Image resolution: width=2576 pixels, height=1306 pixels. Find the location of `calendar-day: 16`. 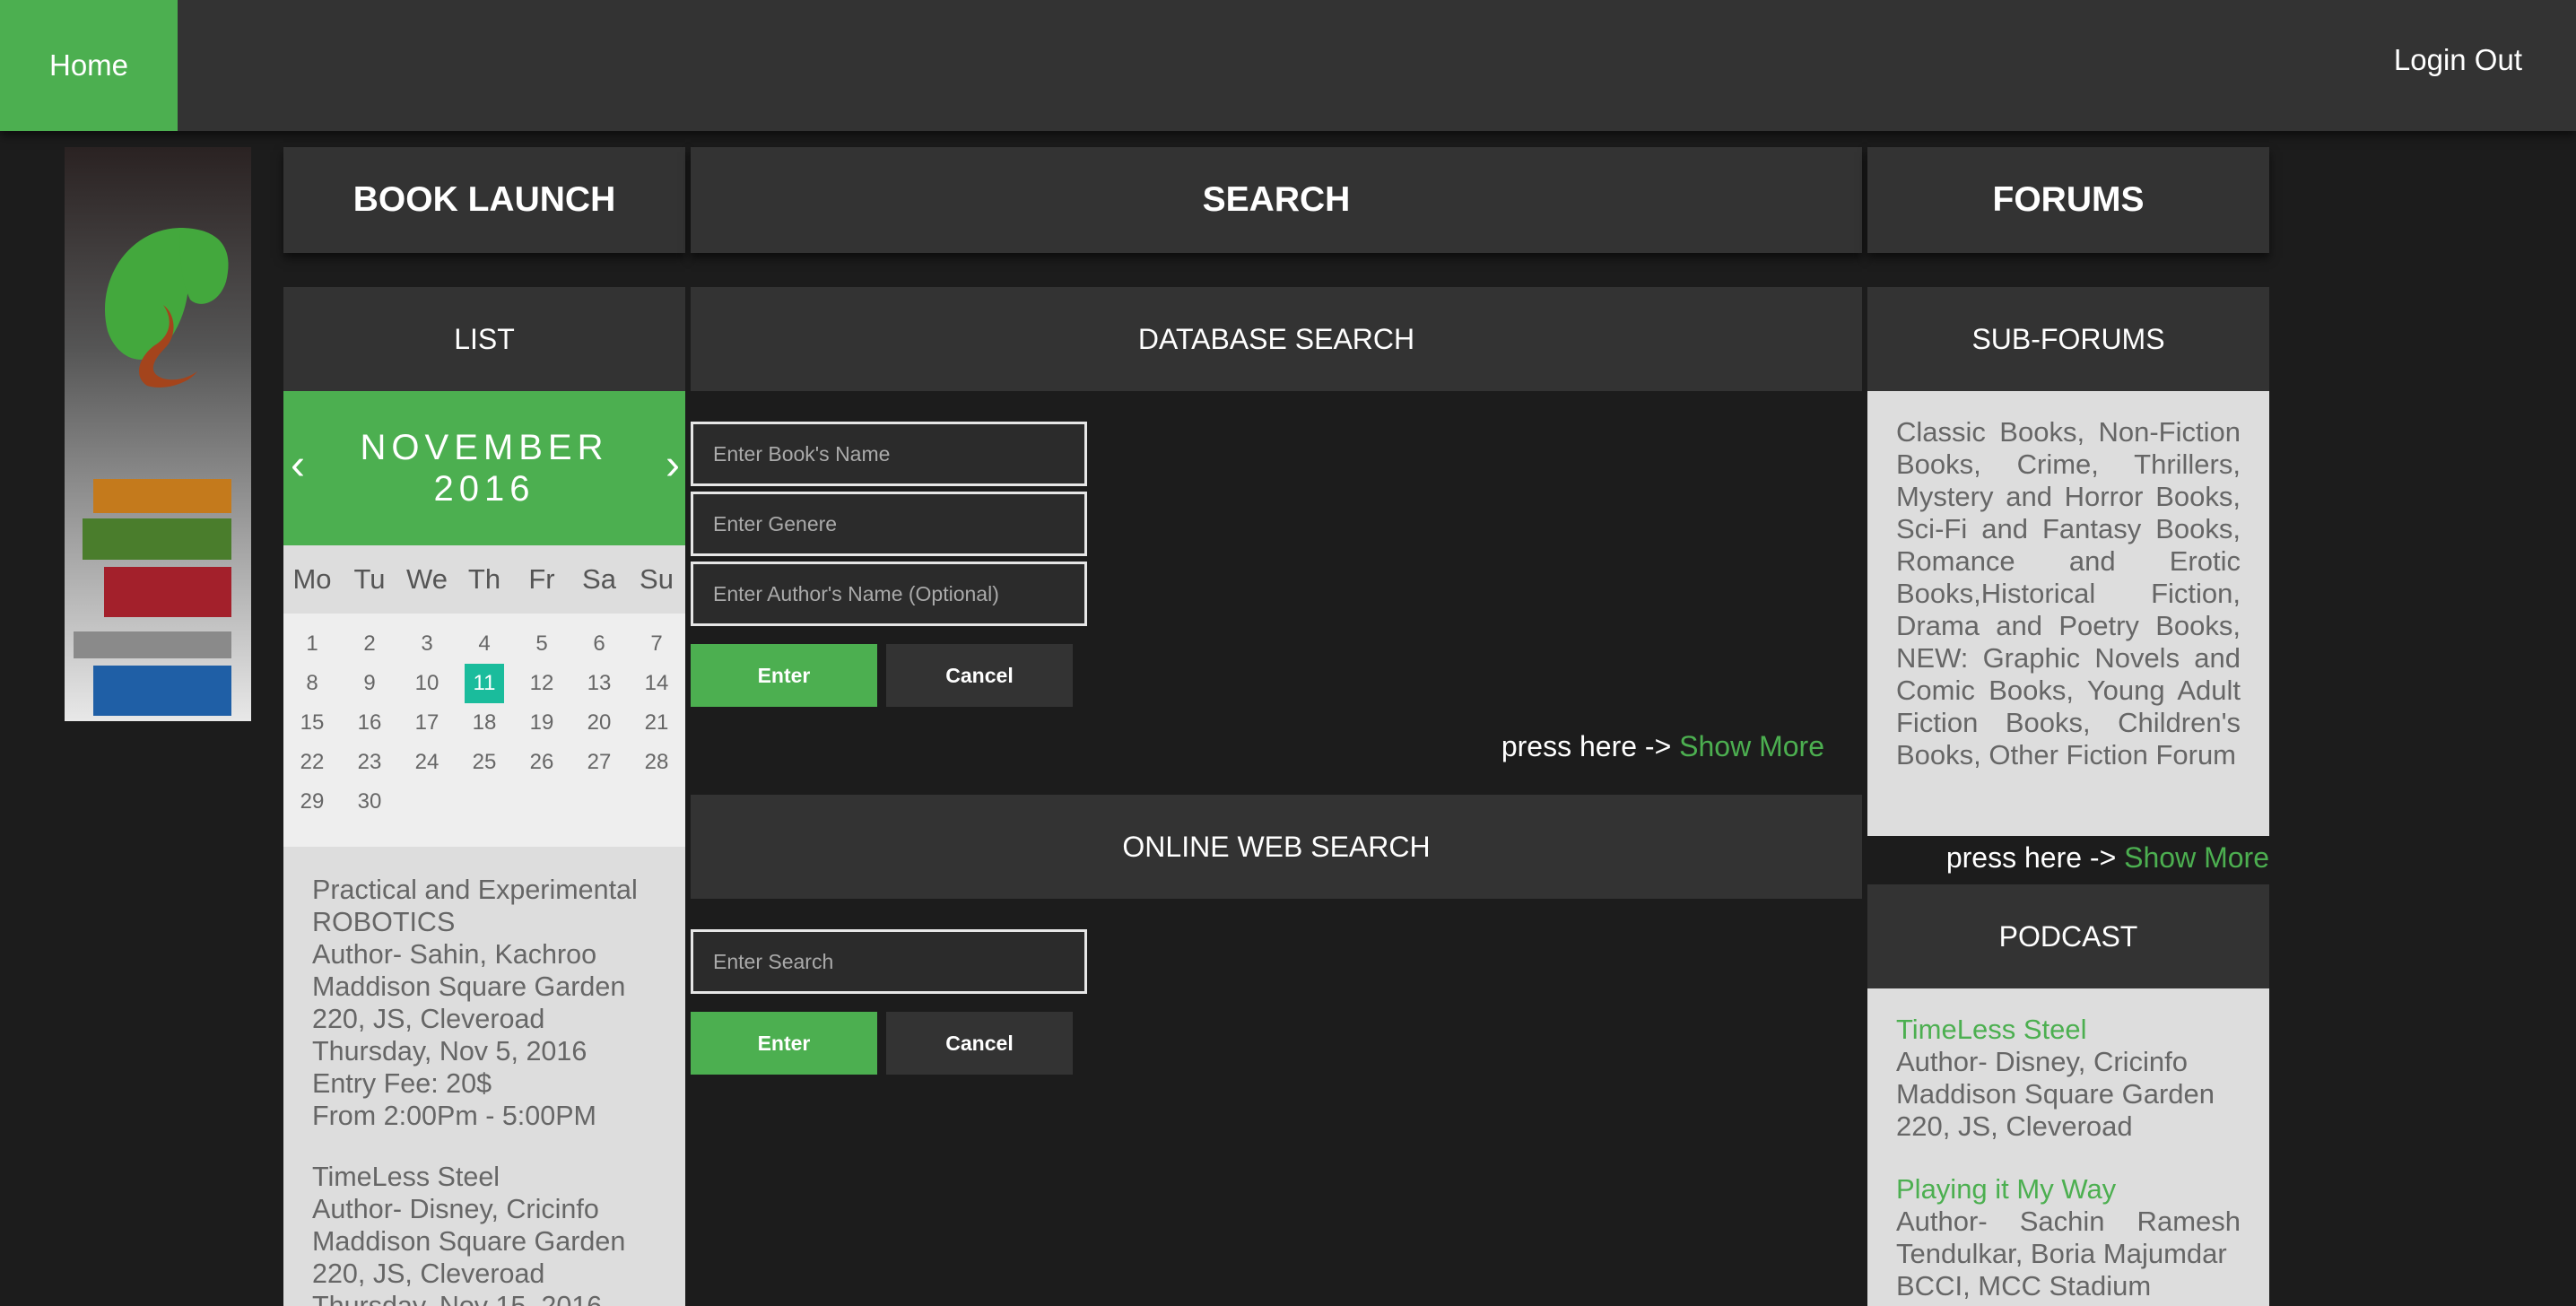

calendar-day: 16 is located at coordinates (369, 723).